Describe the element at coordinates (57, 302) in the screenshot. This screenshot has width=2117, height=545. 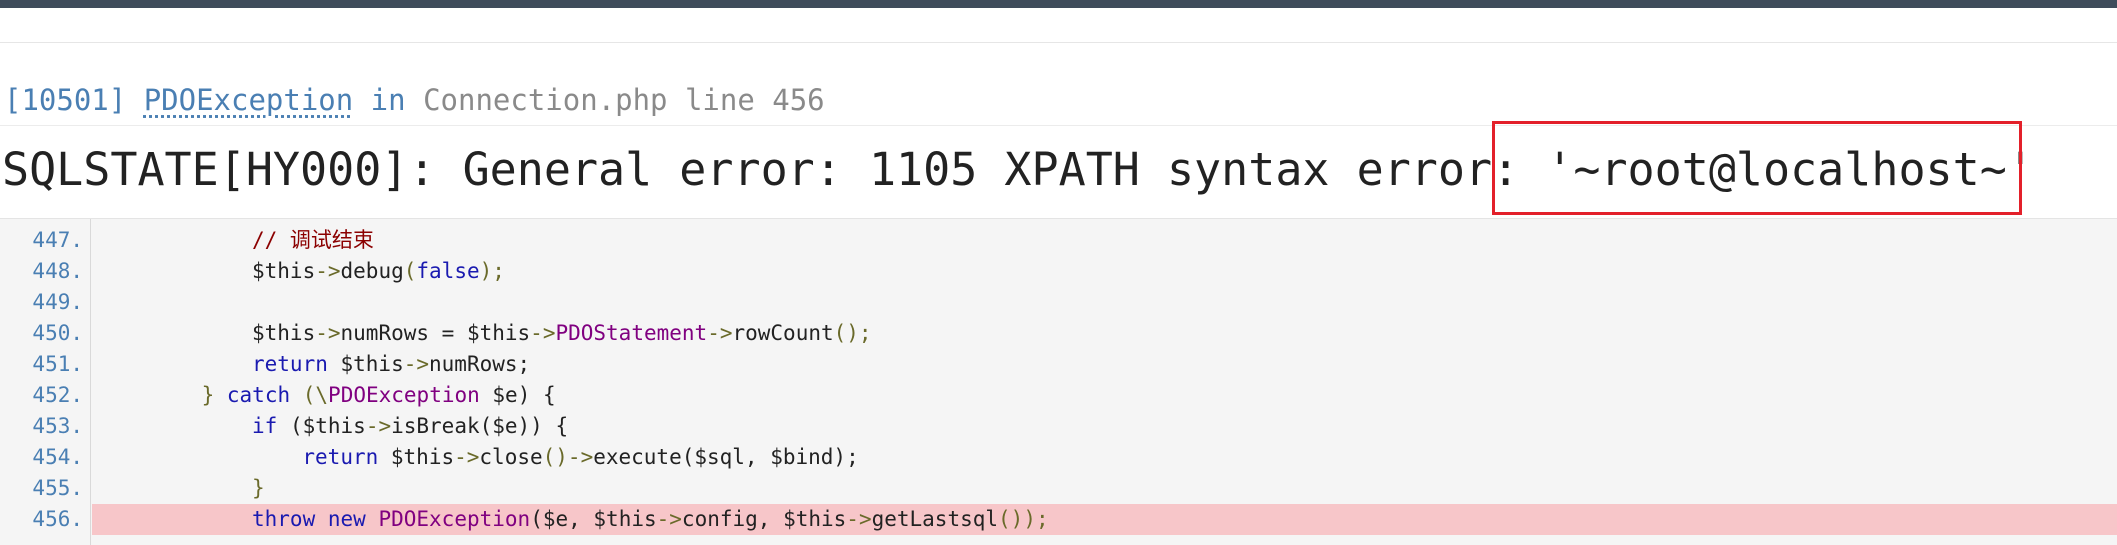
I see `line-number: 449.` at that location.